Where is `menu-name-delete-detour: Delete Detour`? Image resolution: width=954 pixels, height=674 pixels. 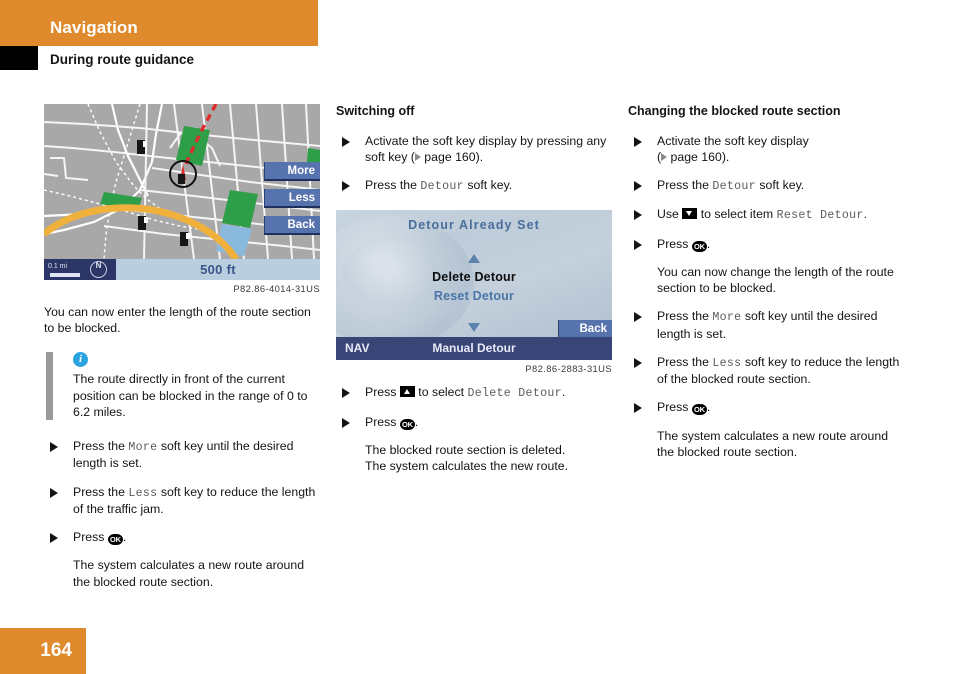
menu-name-delete-detour: Delete Detour is located at coordinates (514, 394).